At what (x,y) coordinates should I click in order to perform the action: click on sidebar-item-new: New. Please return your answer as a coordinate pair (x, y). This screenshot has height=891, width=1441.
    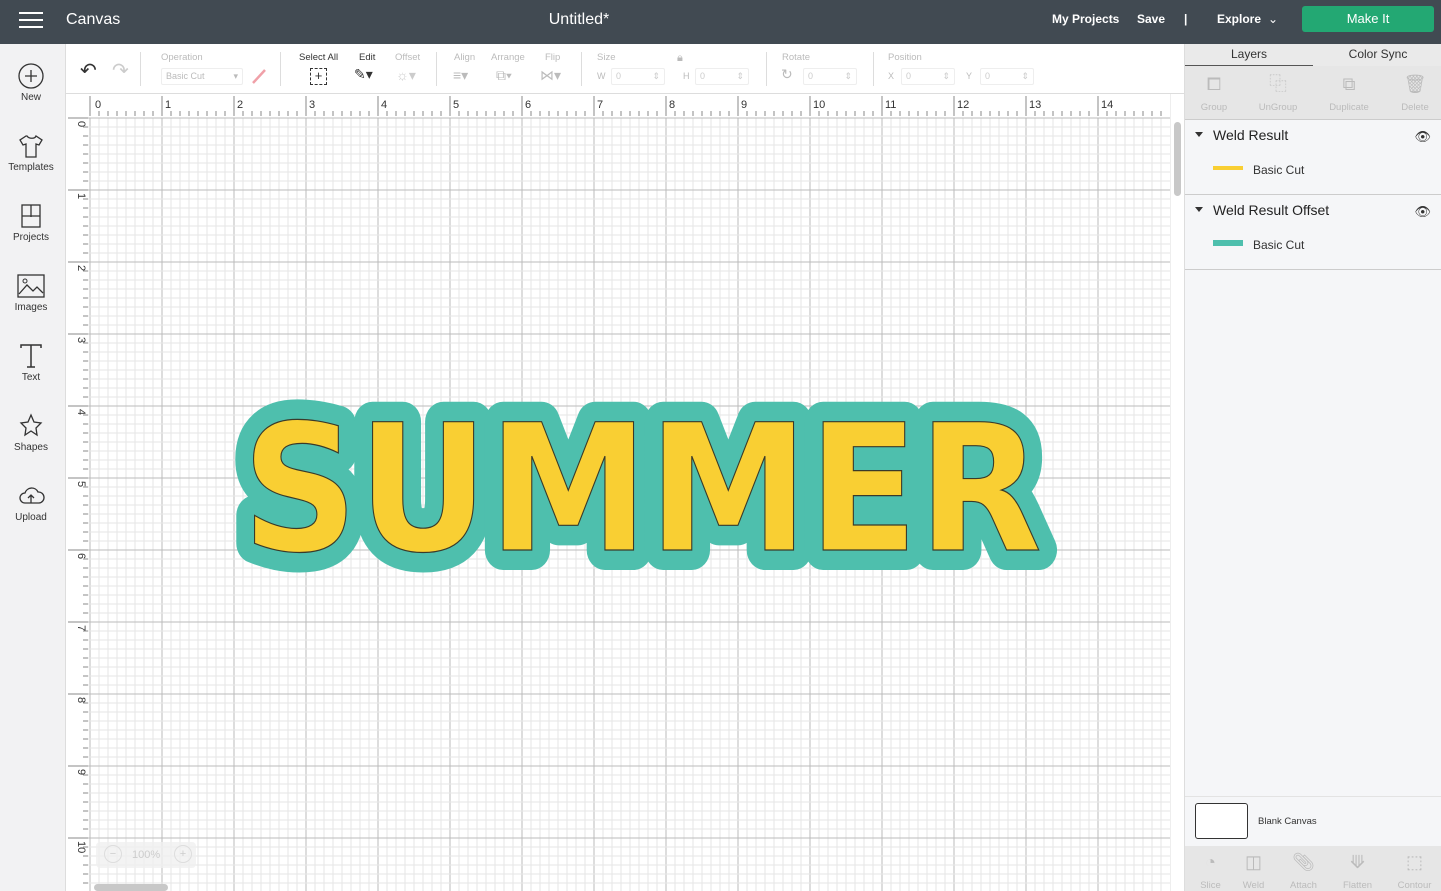
    Looking at the image, I should click on (31, 82).